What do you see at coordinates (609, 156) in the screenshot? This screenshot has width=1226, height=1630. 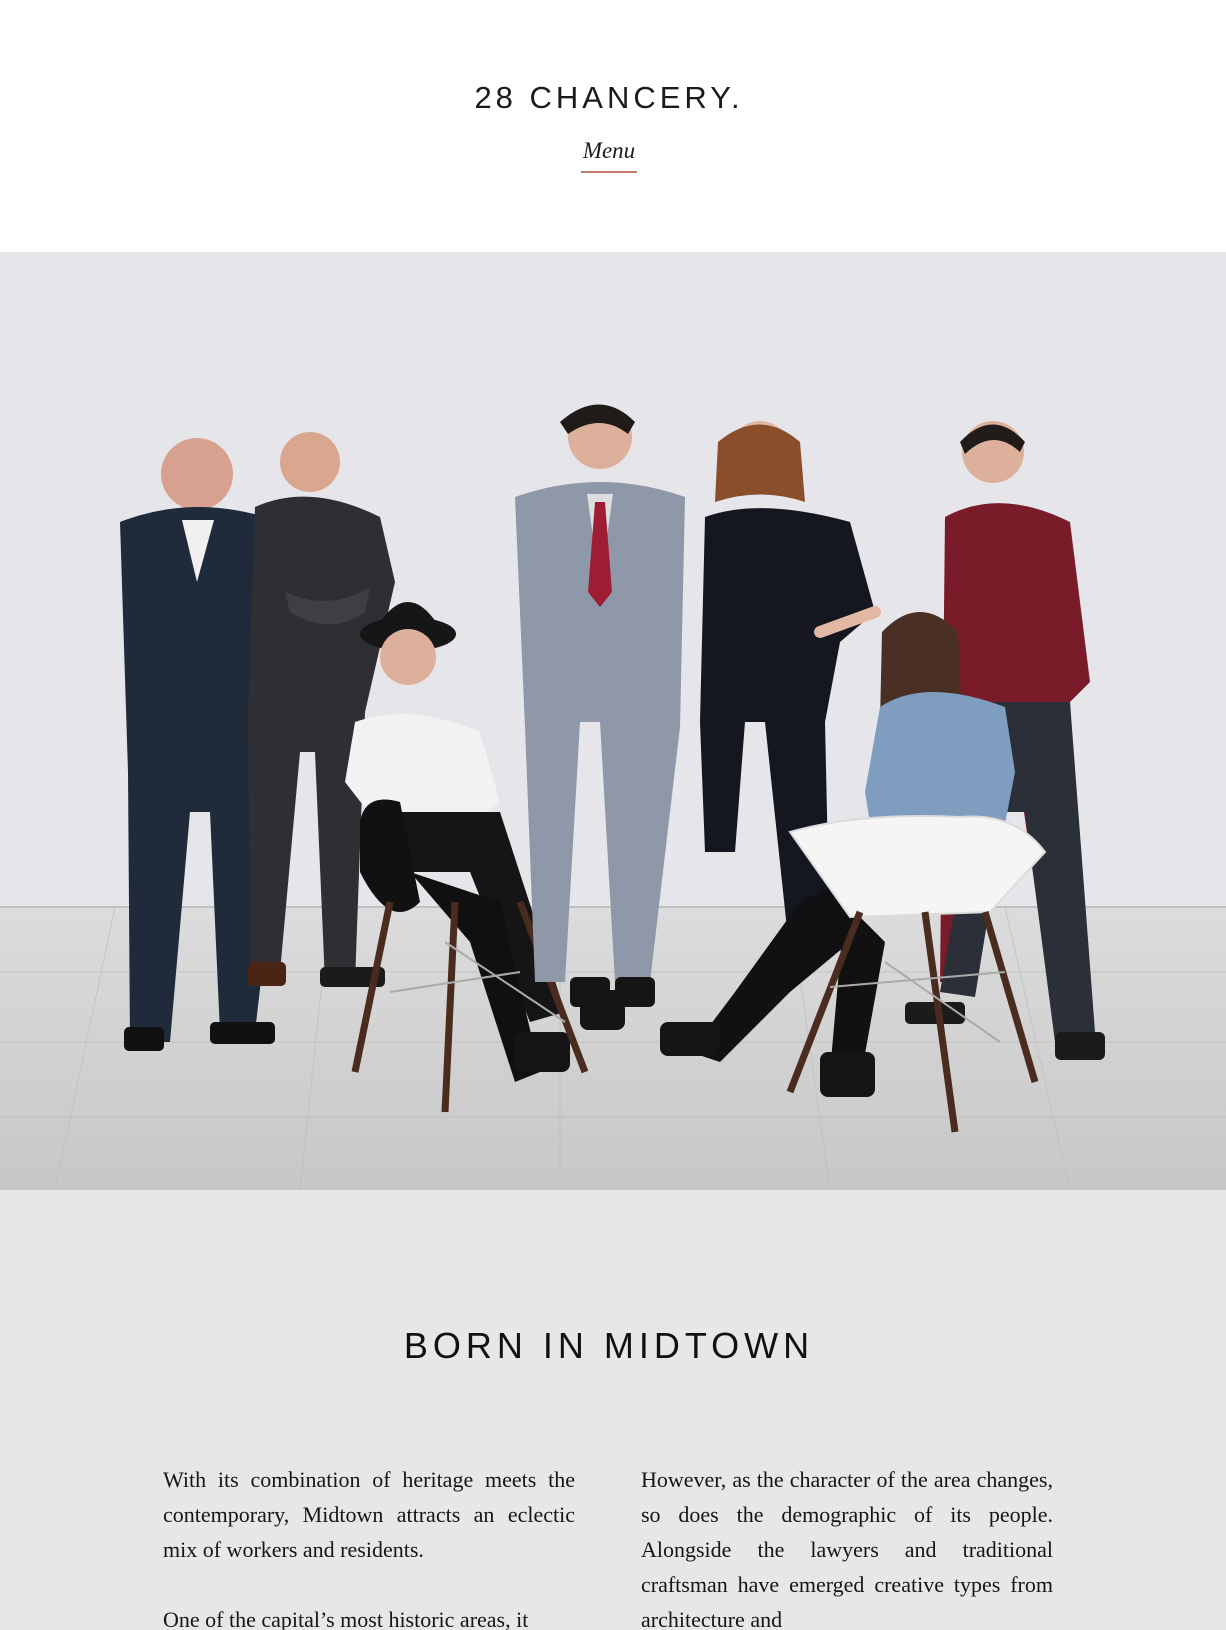 I see `menu-button: Menu` at bounding box center [609, 156].